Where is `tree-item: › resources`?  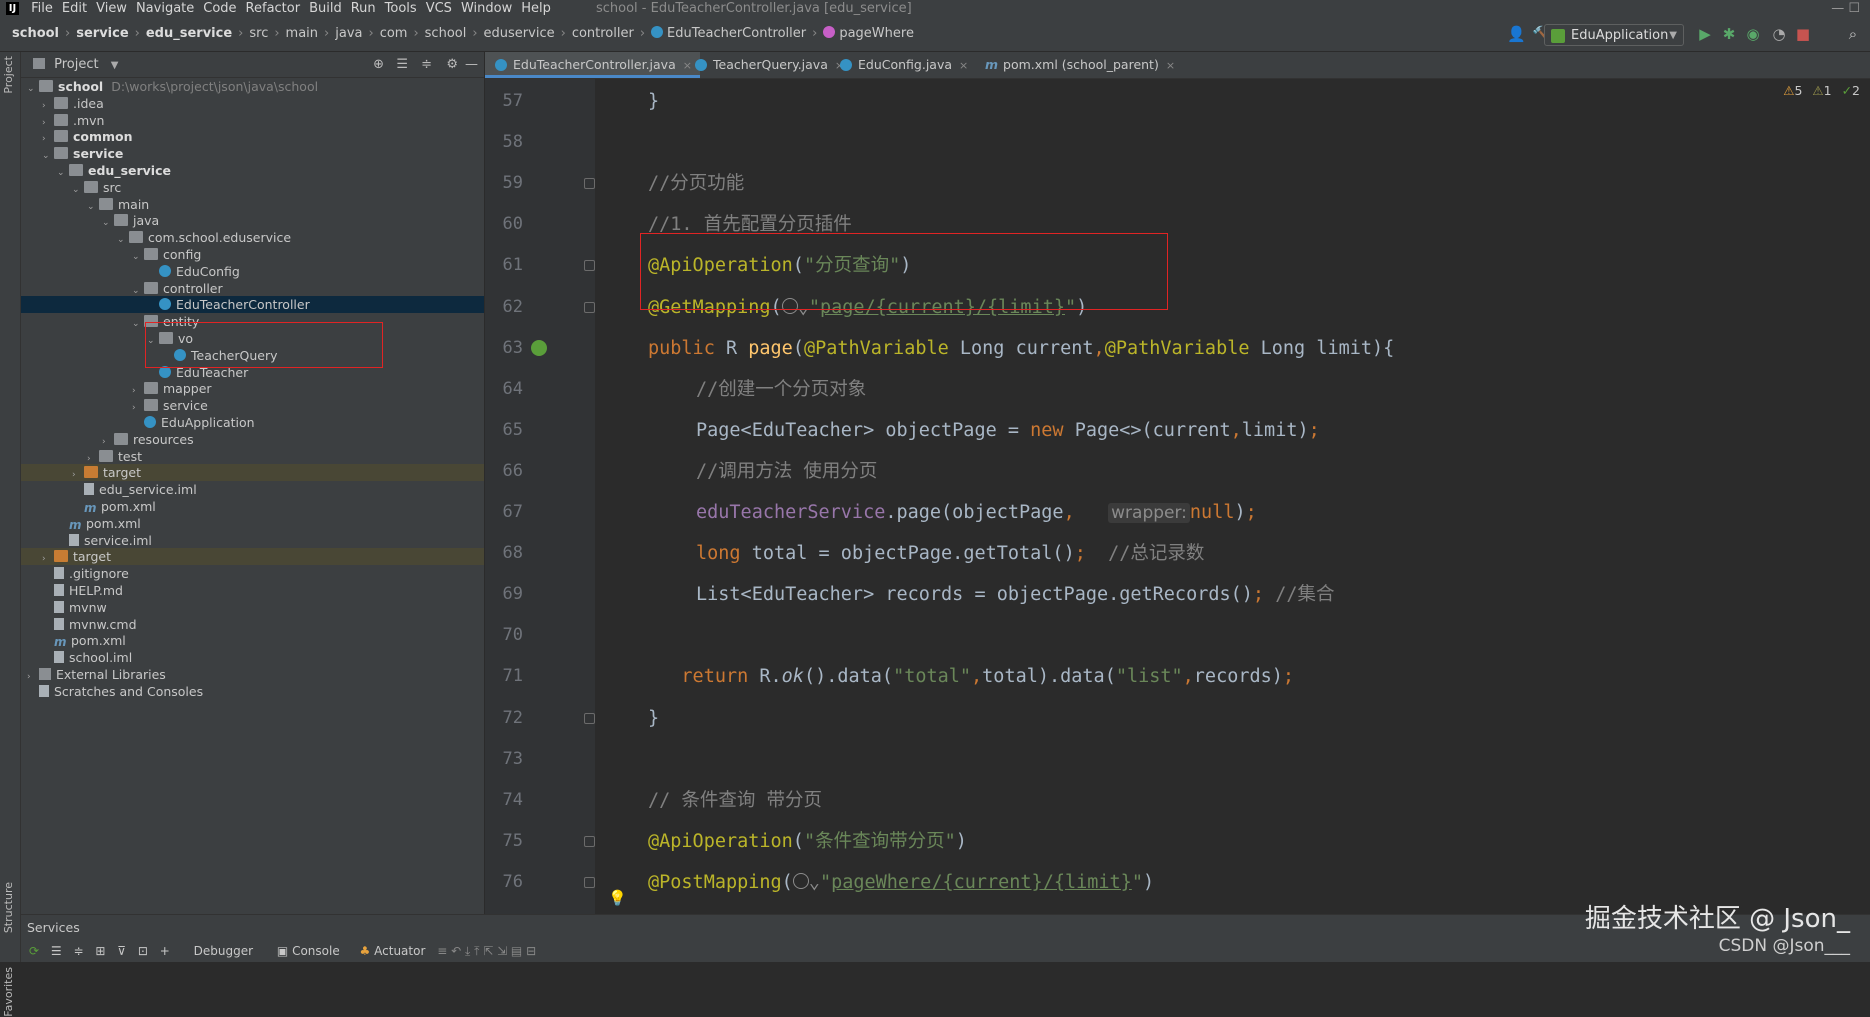
tree-item: › resources is located at coordinates (252, 439).